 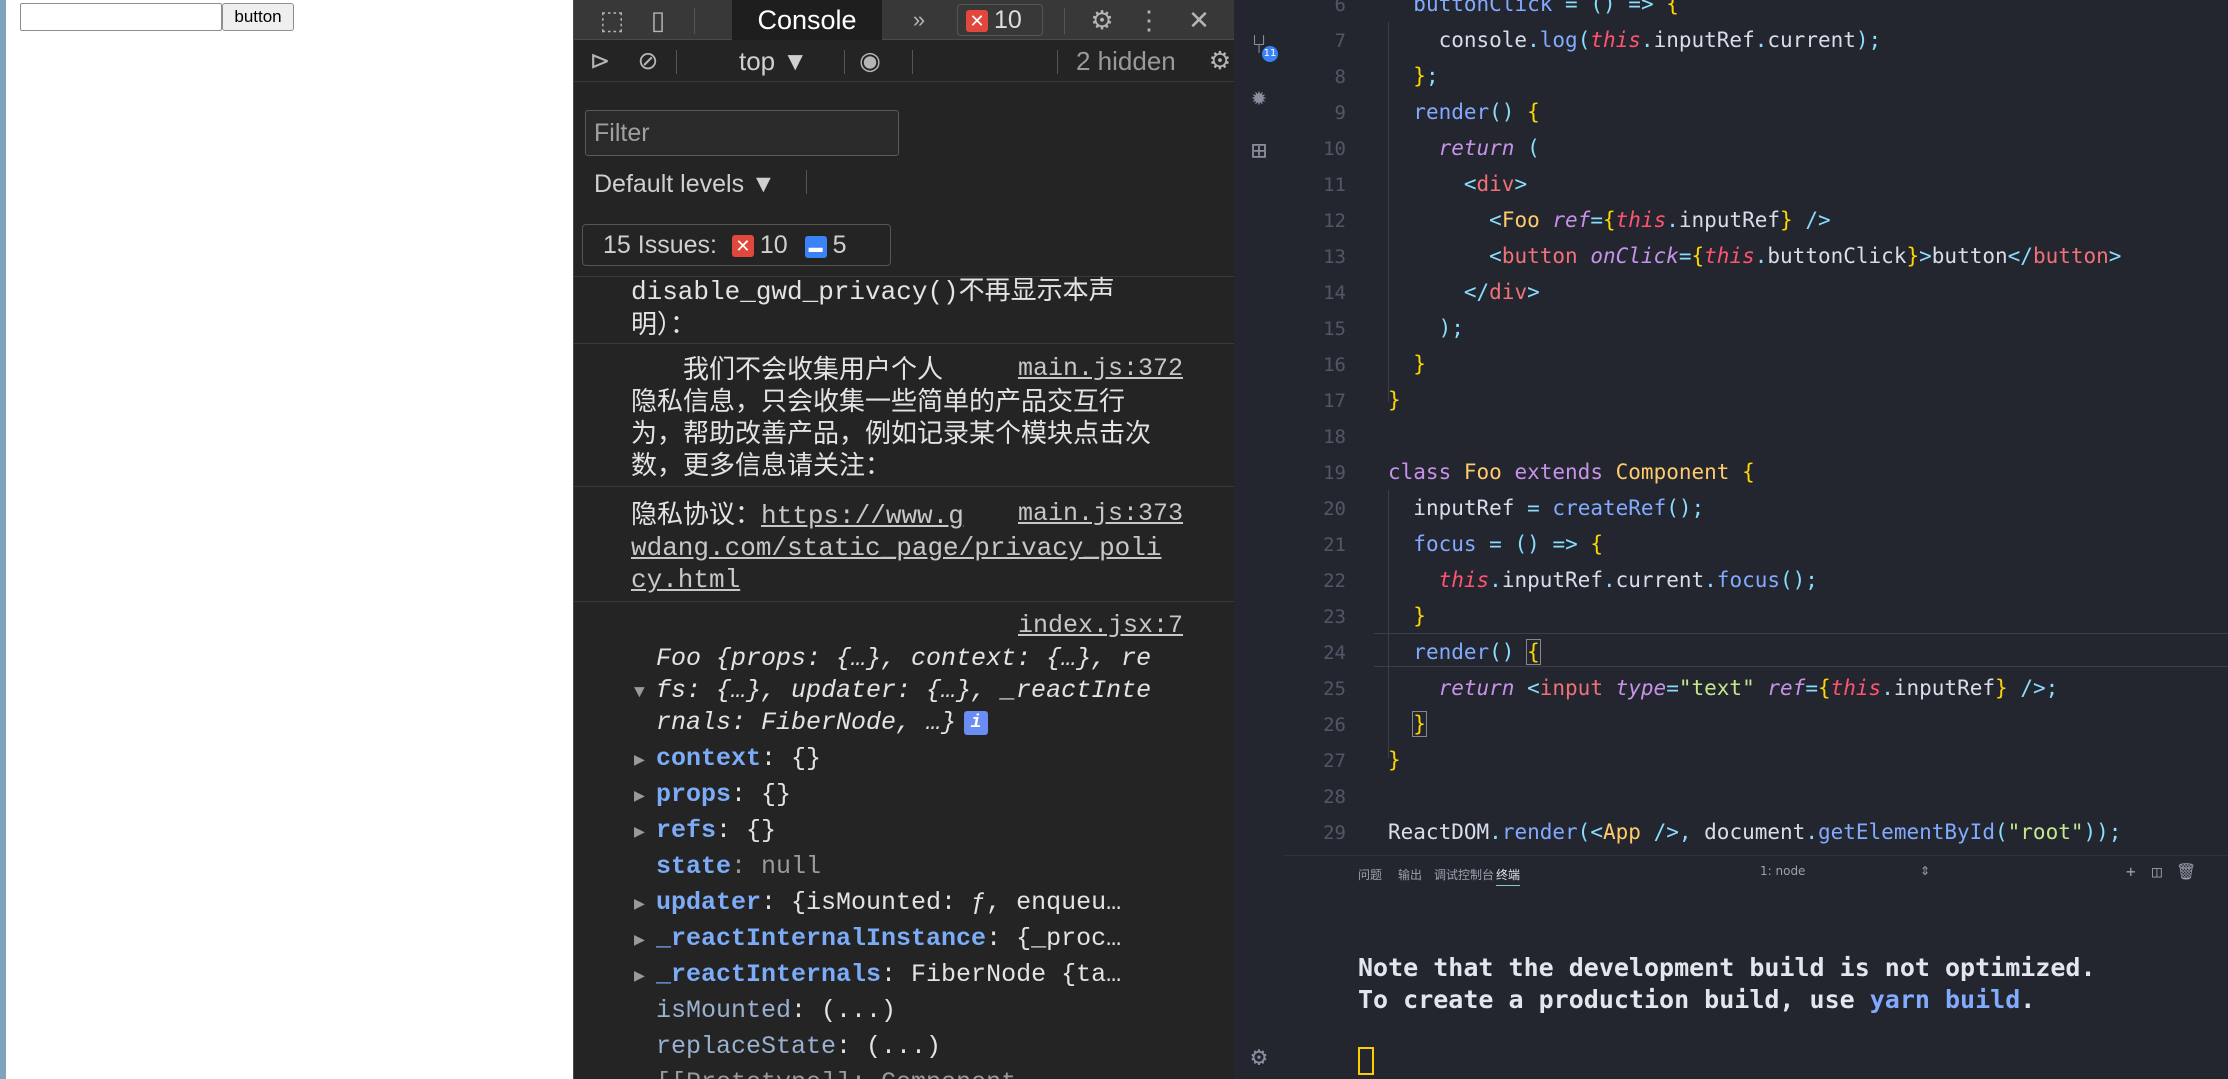 I want to click on more-menu-icon: ⋮, so click(x=1149, y=20).